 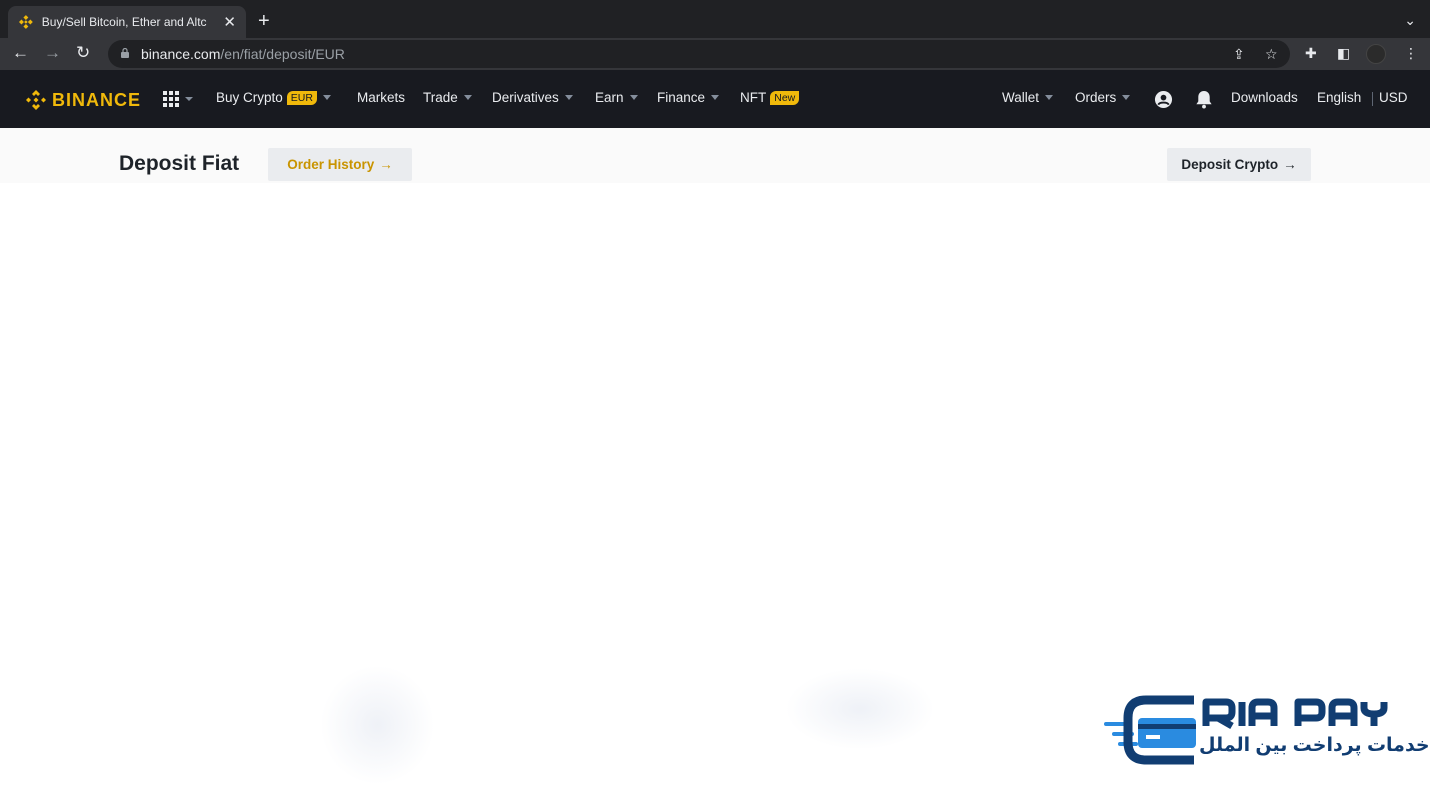 I want to click on nav-downloads: Downloads, so click(x=1264, y=97).